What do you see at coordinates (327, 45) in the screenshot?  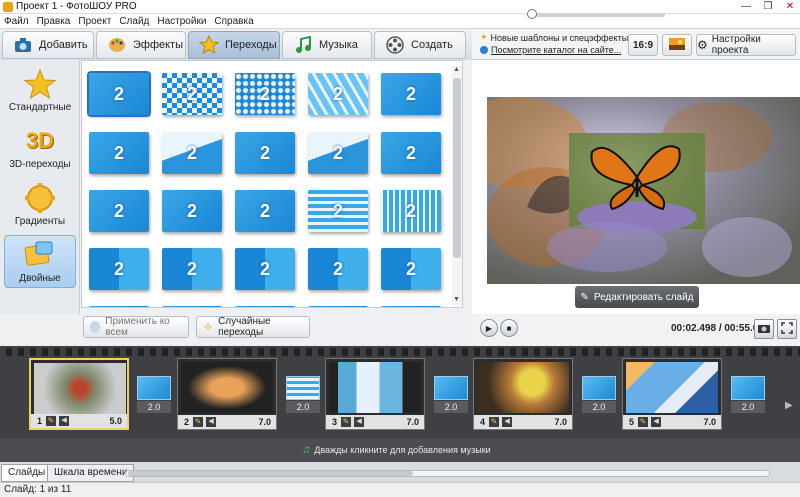 I see `tab-music: Музыка` at bounding box center [327, 45].